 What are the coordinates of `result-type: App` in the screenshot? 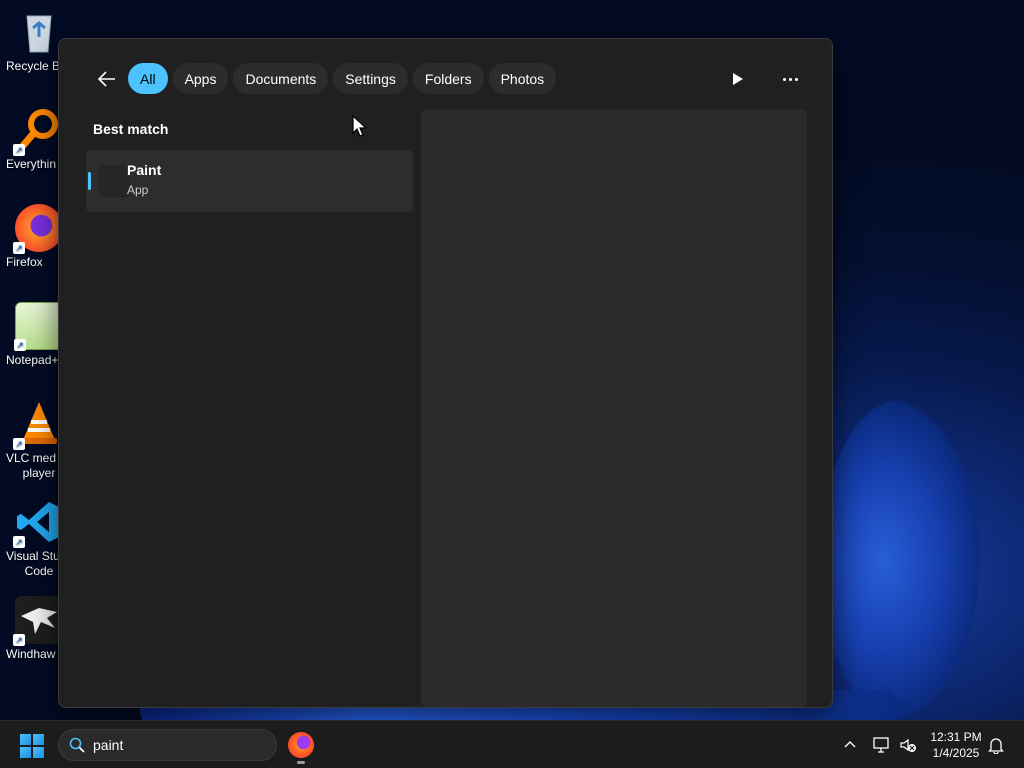 It's located at (138, 190).